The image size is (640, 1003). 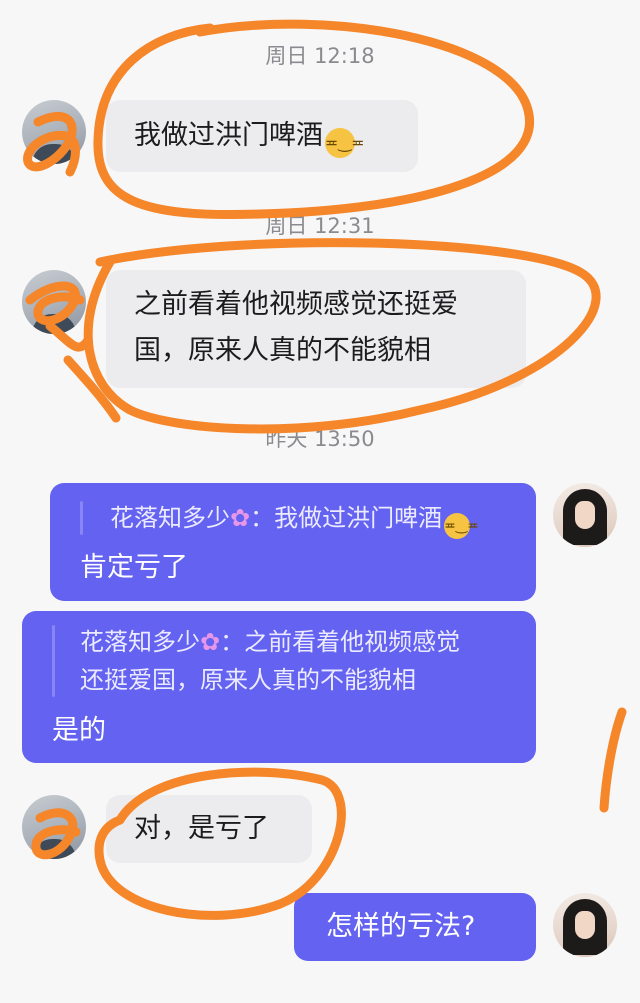 What do you see at coordinates (320, 226) in the screenshot?
I see `timestamp: 周日 12:31` at bounding box center [320, 226].